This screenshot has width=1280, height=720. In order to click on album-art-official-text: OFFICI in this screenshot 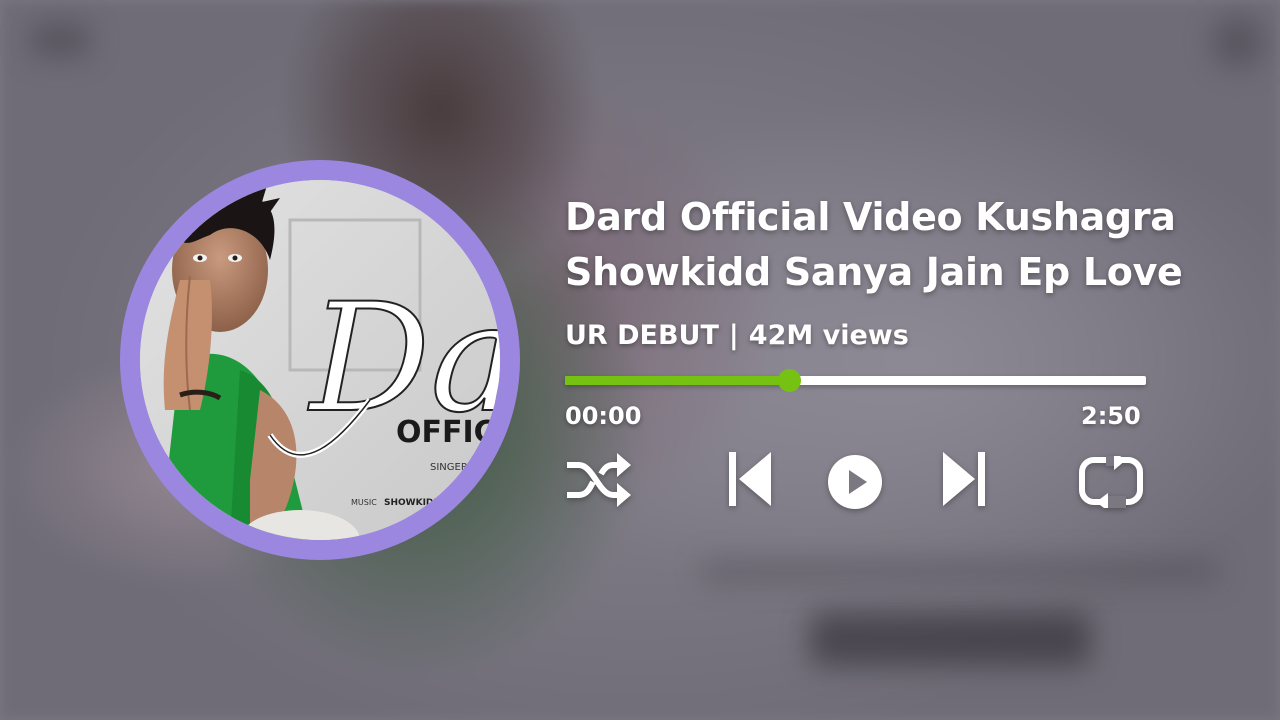, I will do `click(448, 432)`.